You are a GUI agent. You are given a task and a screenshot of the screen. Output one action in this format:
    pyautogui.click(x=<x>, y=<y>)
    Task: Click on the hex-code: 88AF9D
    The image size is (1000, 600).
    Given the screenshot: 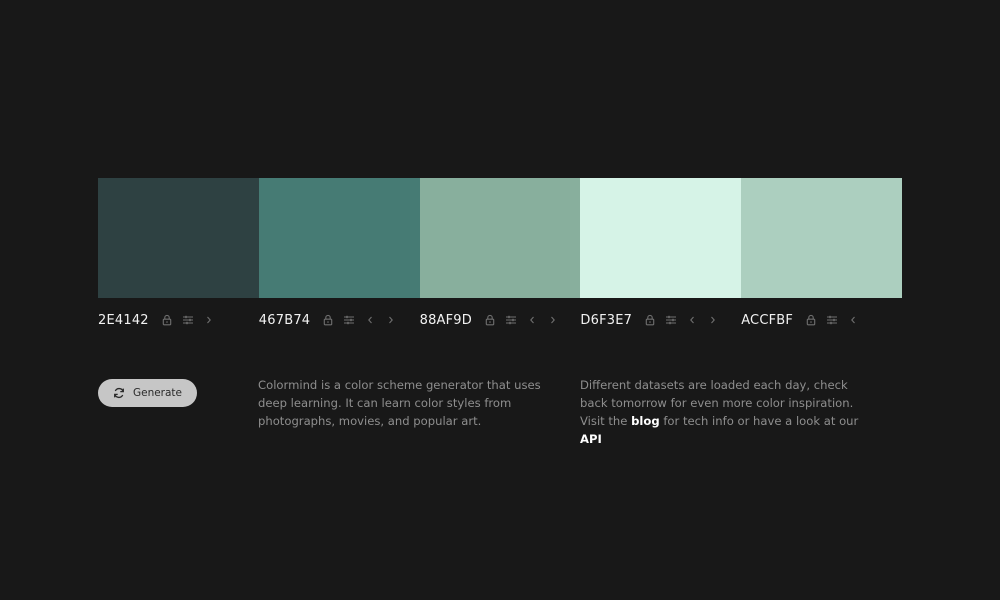 What is the action you would take?
    pyautogui.click(x=446, y=320)
    